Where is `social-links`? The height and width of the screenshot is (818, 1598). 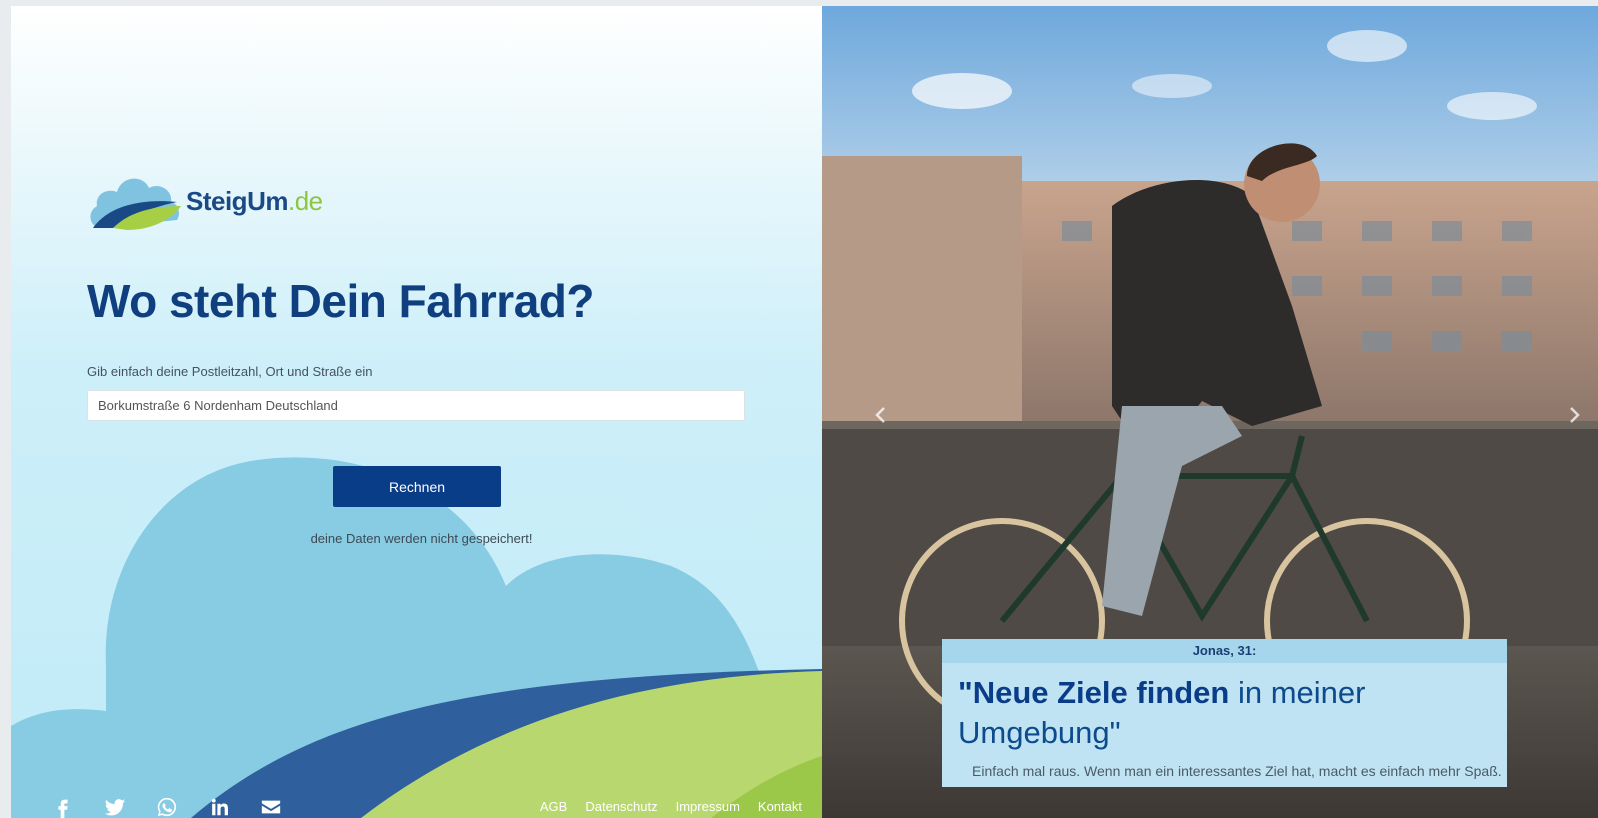 social-links is located at coordinates (167, 806).